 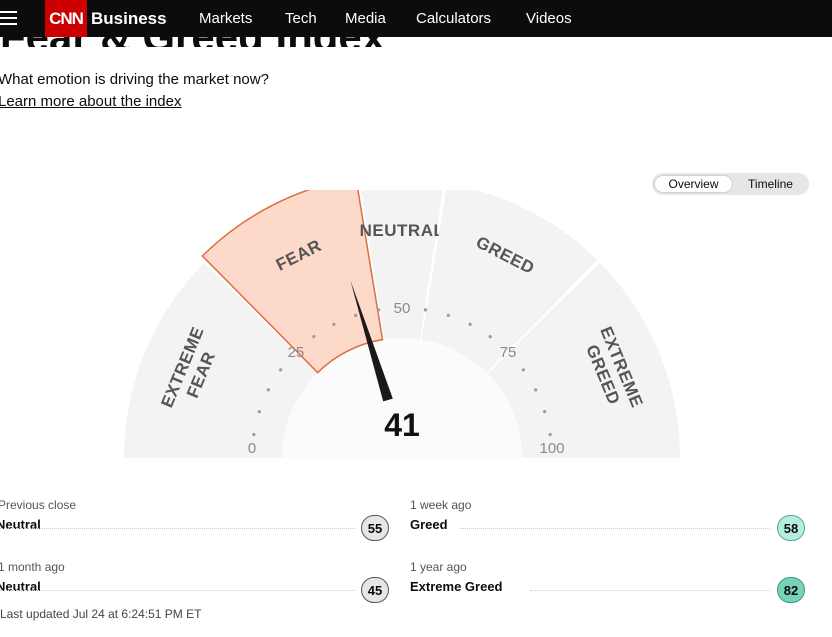 What do you see at coordinates (38, 505) in the screenshot?
I see `previous-close-label: Previous close` at bounding box center [38, 505].